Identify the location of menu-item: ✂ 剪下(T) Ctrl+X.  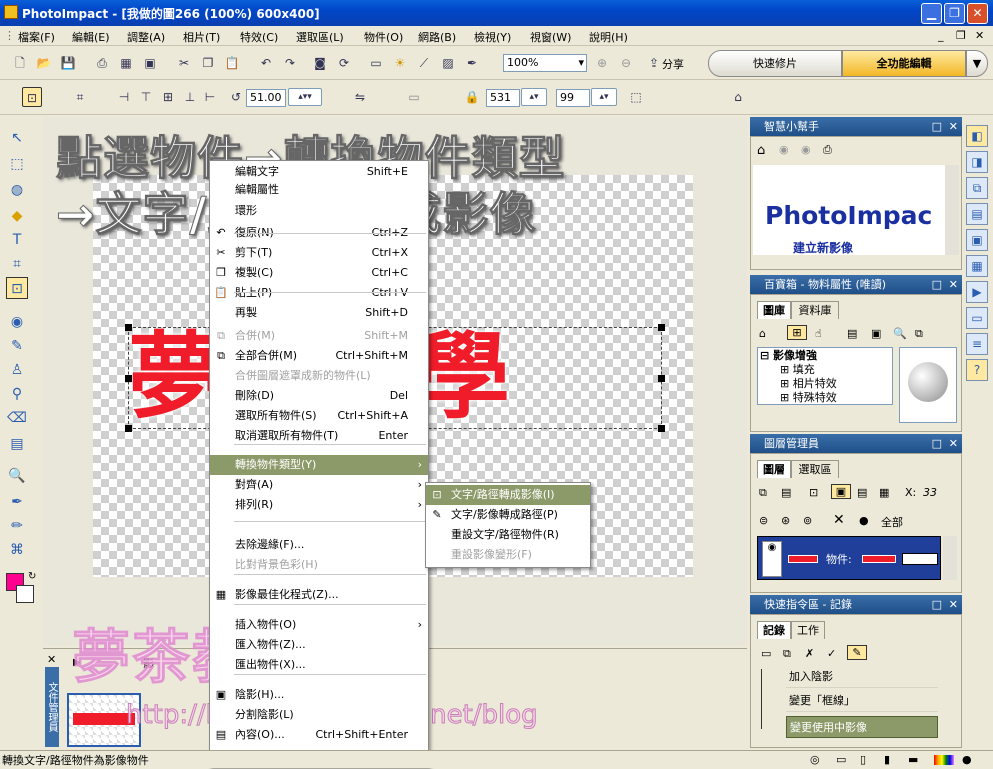
(319, 253).